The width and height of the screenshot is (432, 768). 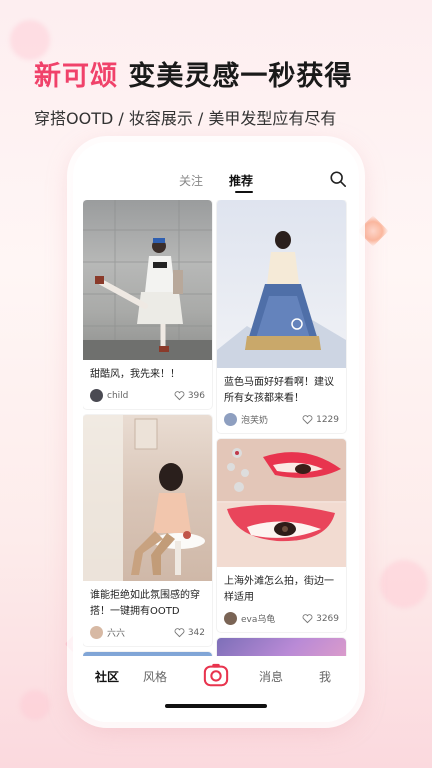 What do you see at coordinates (155, 676) in the screenshot?
I see `nav-style: 风格` at bounding box center [155, 676].